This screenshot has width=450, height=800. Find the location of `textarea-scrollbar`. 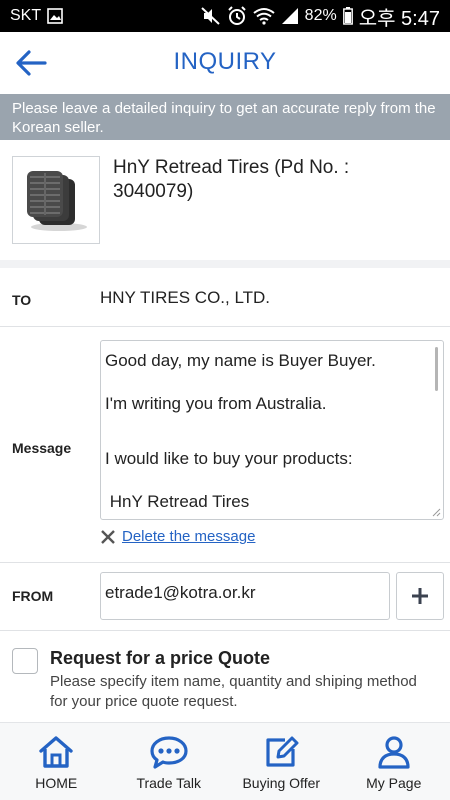

textarea-scrollbar is located at coordinates (436, 369).